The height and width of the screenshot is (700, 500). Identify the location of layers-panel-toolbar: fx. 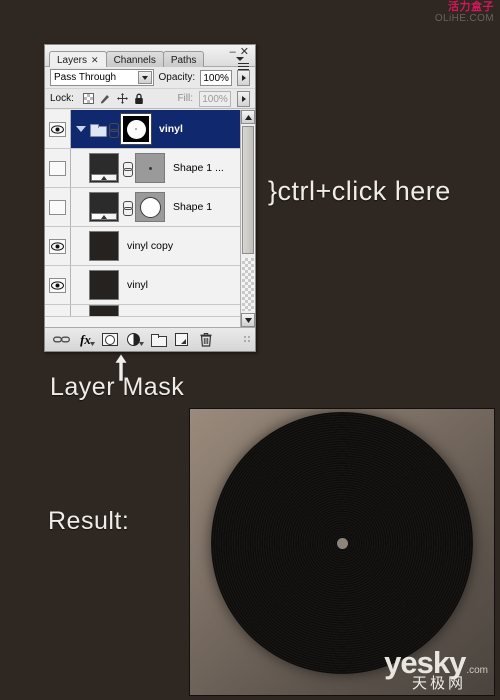
(150, 339).